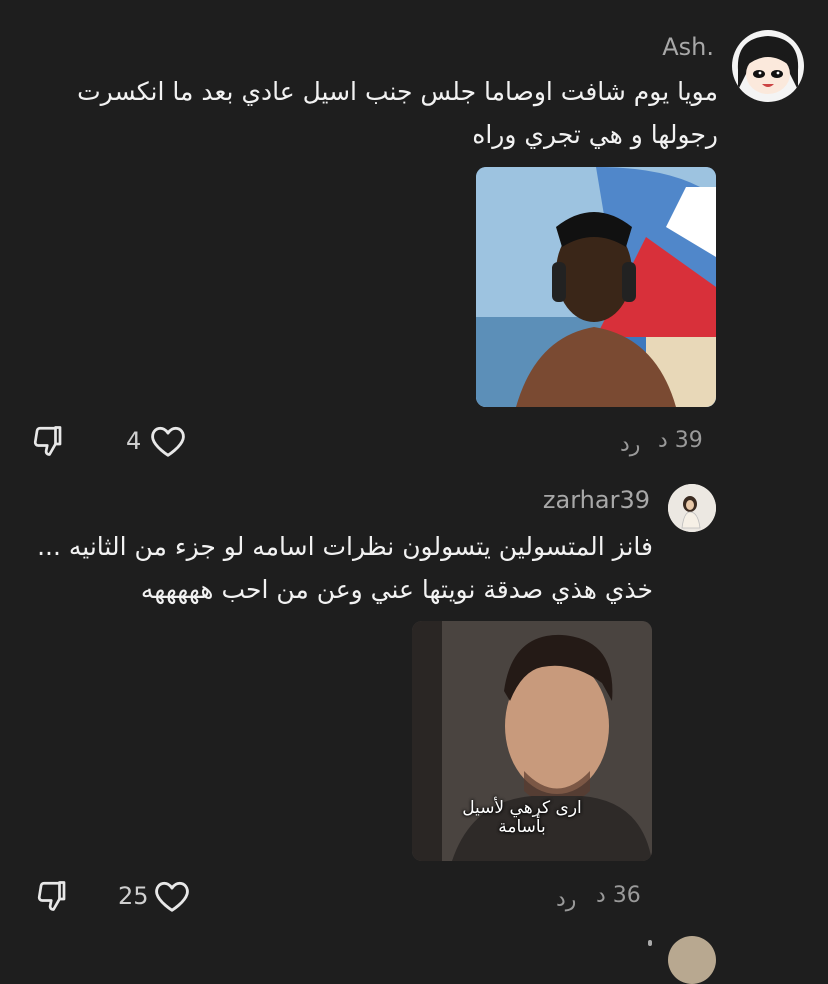 This screenshot has height=984, width=828. What do you see at coordinates (134, 441) in the screenshot?
I see `like-count: 4` at bounding box center [134, 441].